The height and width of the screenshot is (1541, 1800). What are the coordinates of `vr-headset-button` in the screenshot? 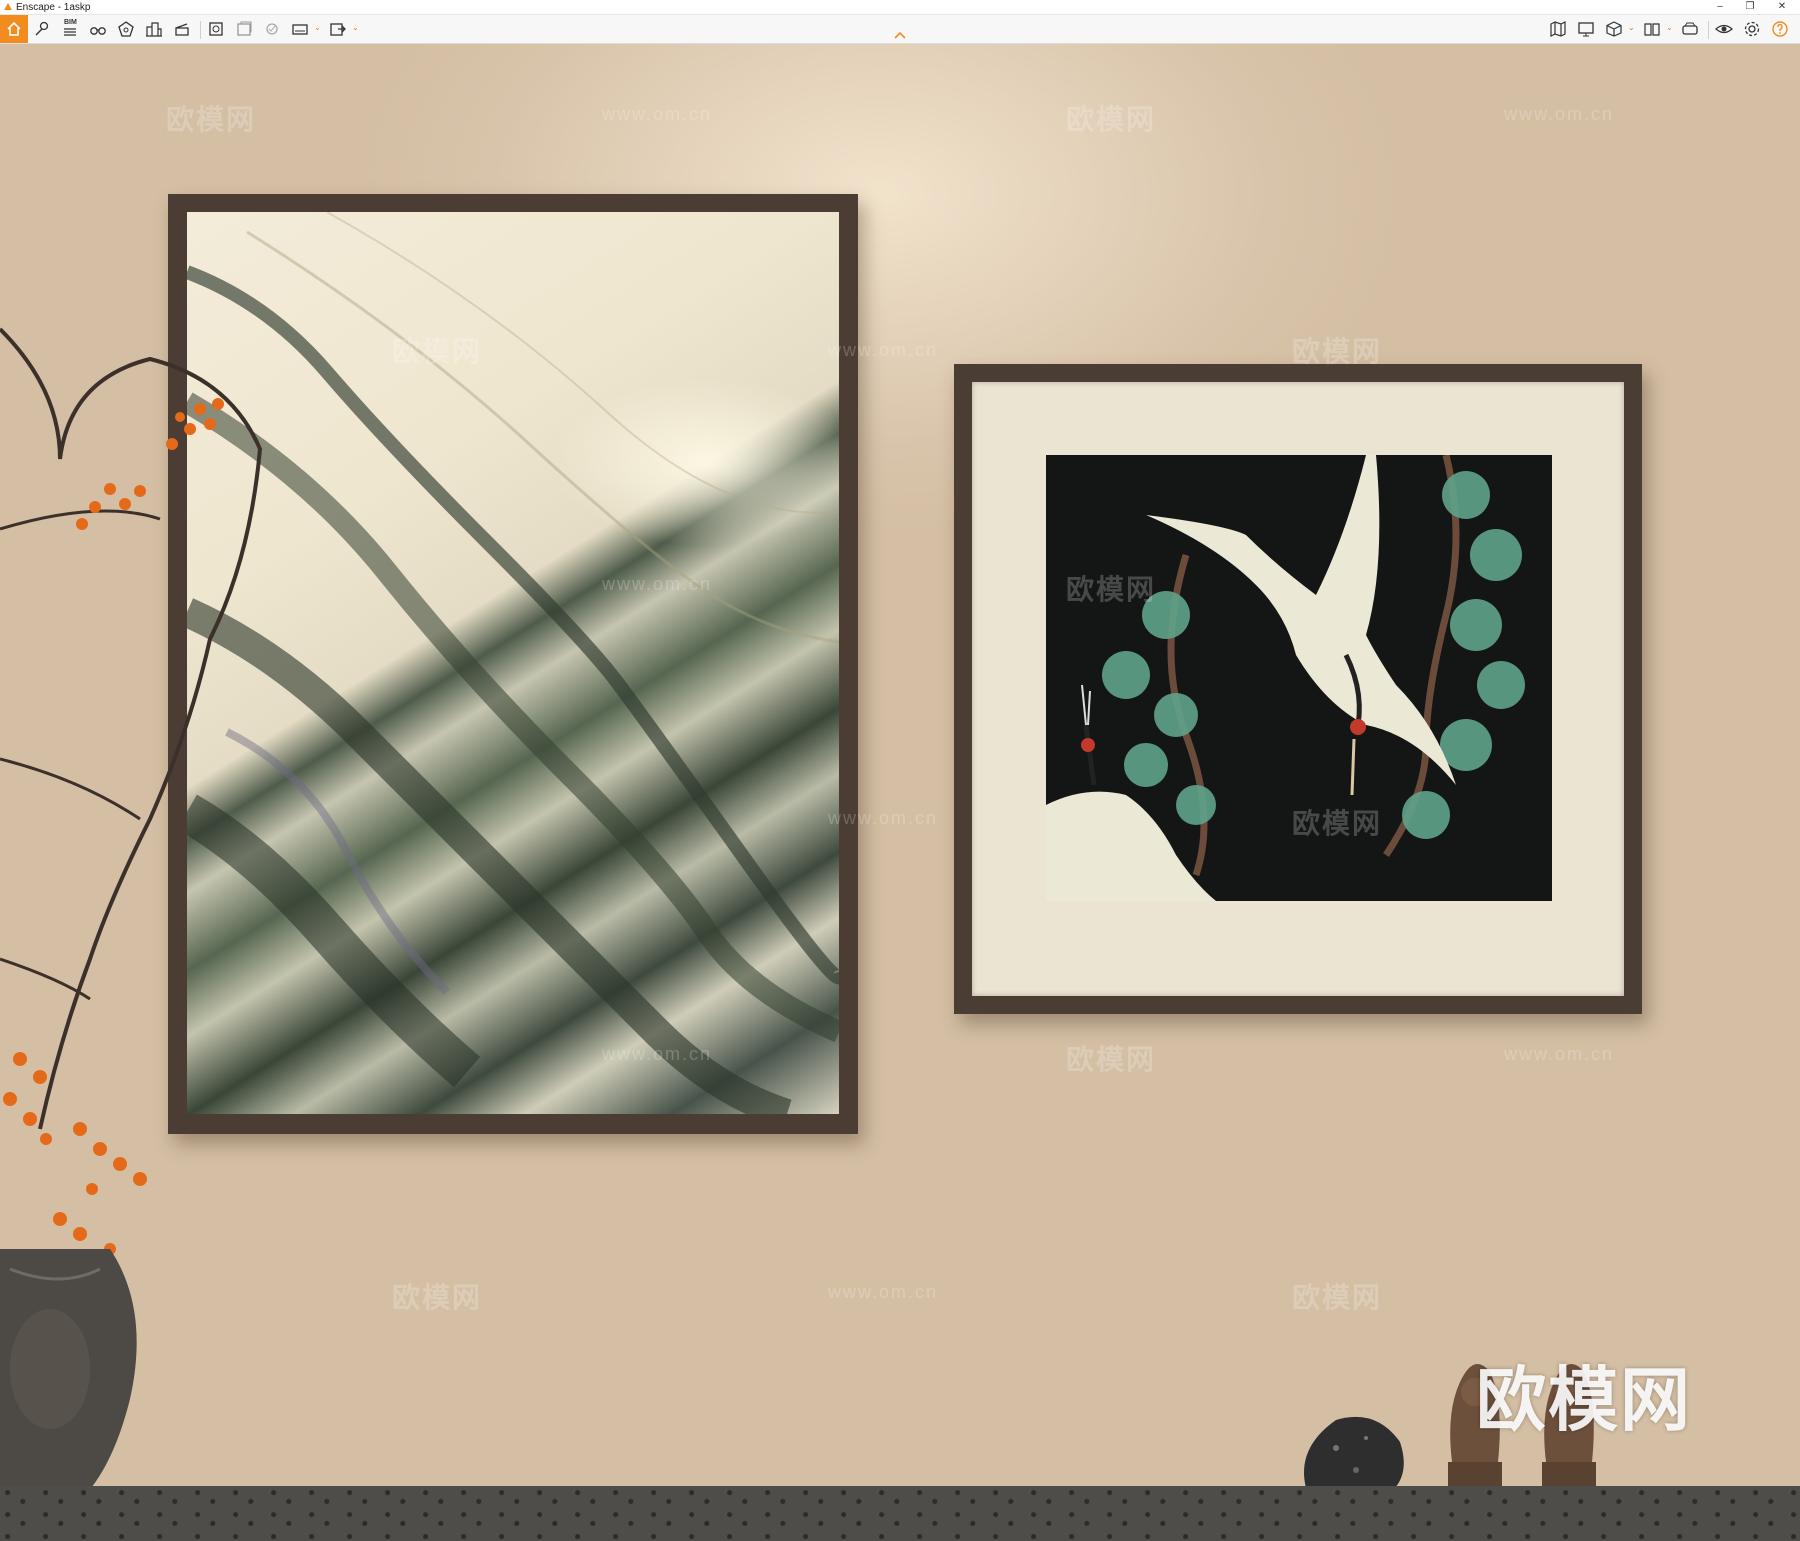 It's located at (1690, 29).